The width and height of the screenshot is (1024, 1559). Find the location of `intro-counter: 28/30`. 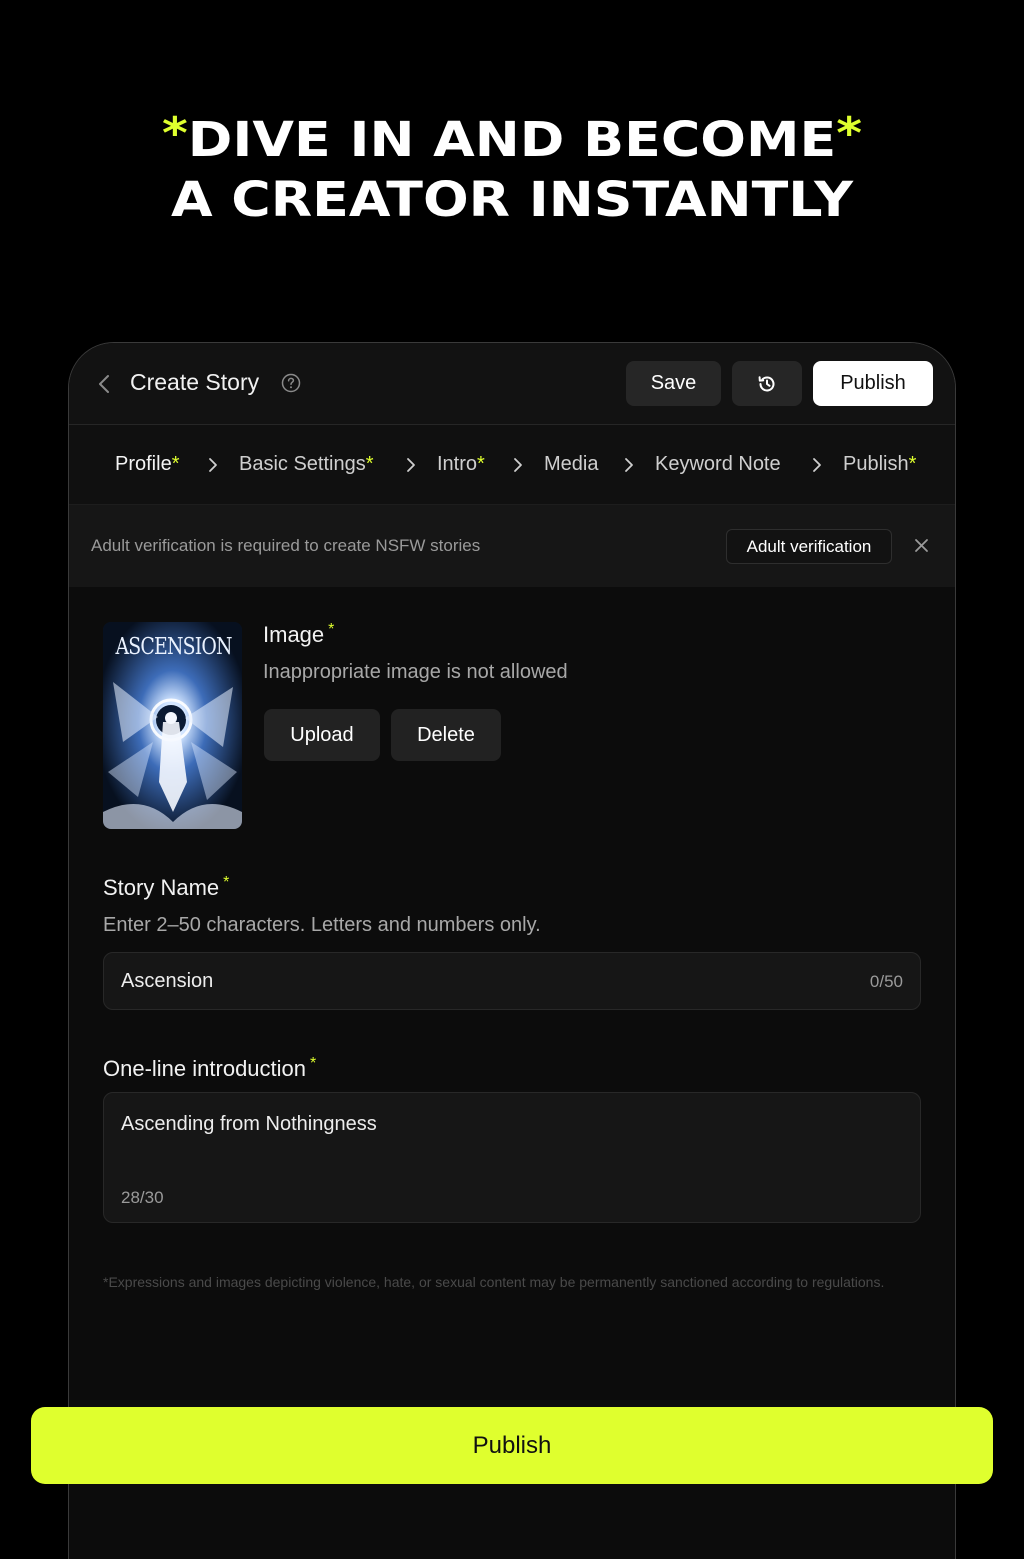

intro-counter: 28/30 is located at coordinates (142, 1197).